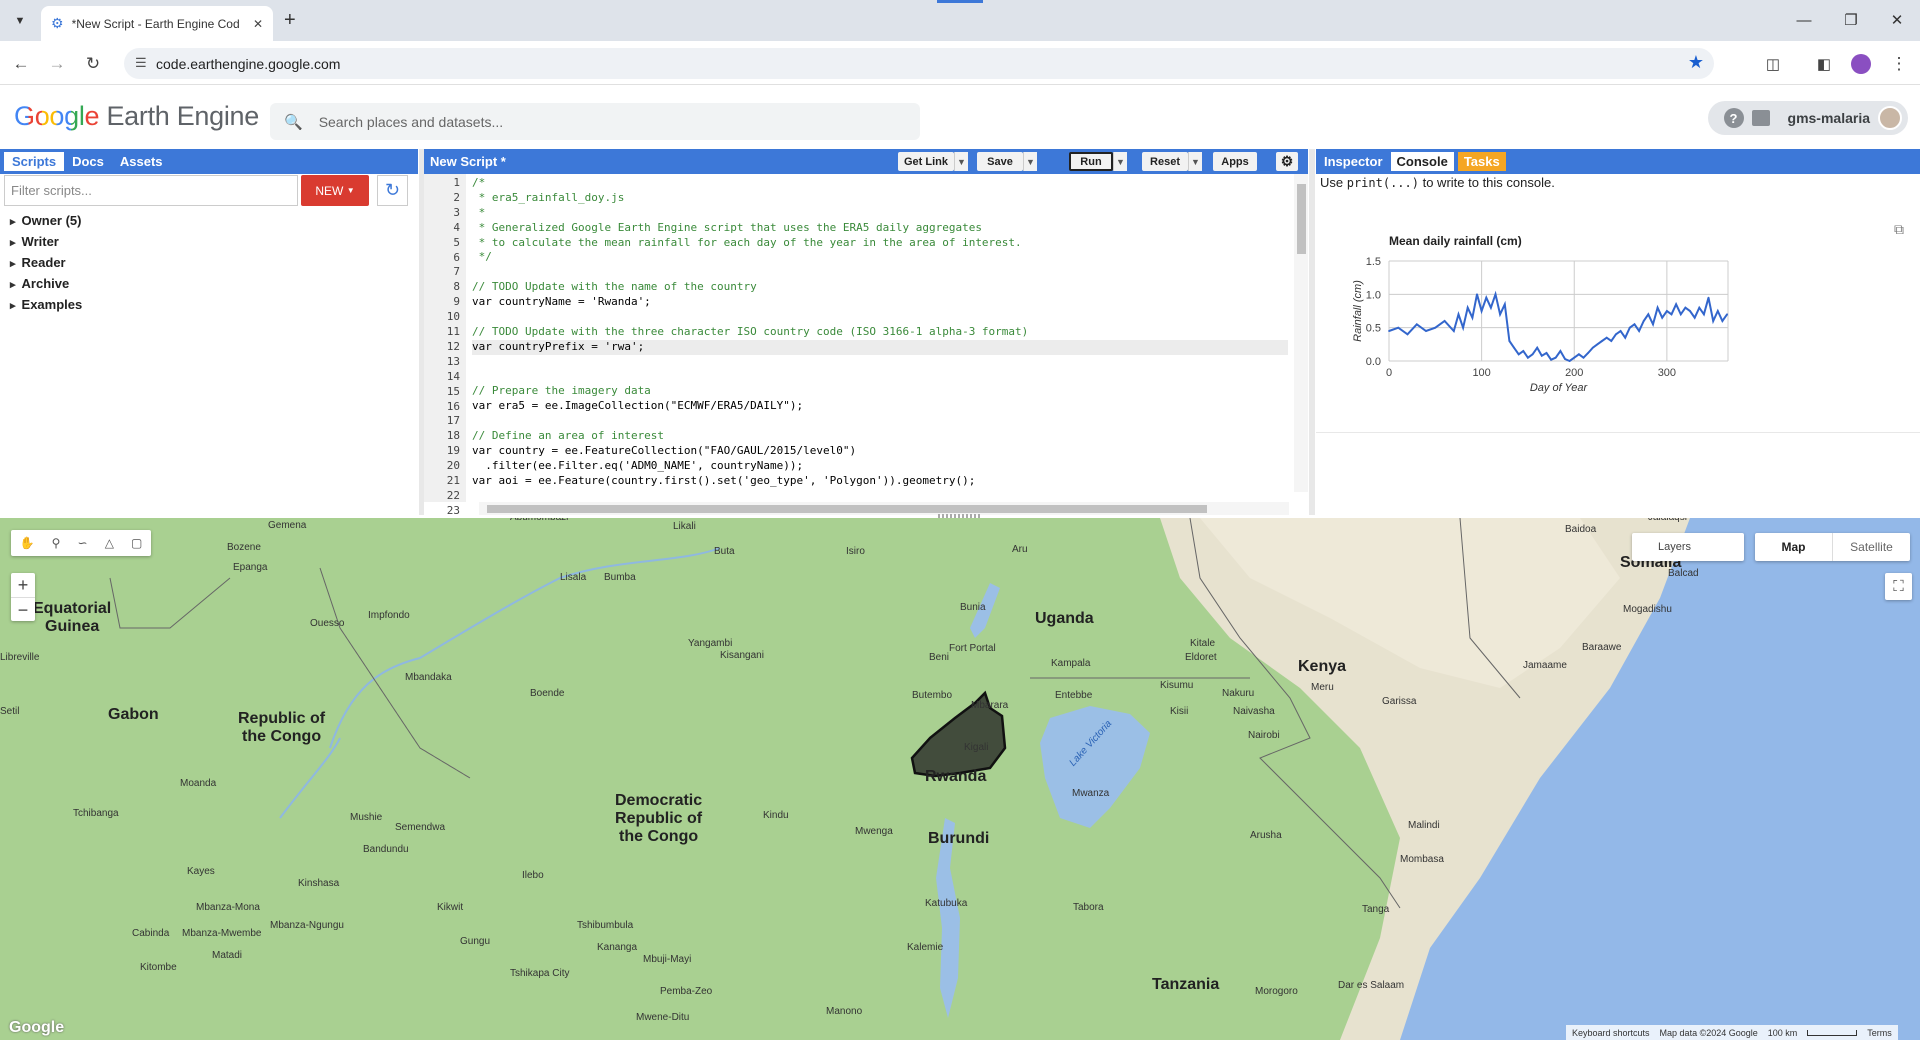  What do you see at coordinates (1091, 161) in the screenshot?
I see `run-button: Run` at bounding box center [1091, 161].